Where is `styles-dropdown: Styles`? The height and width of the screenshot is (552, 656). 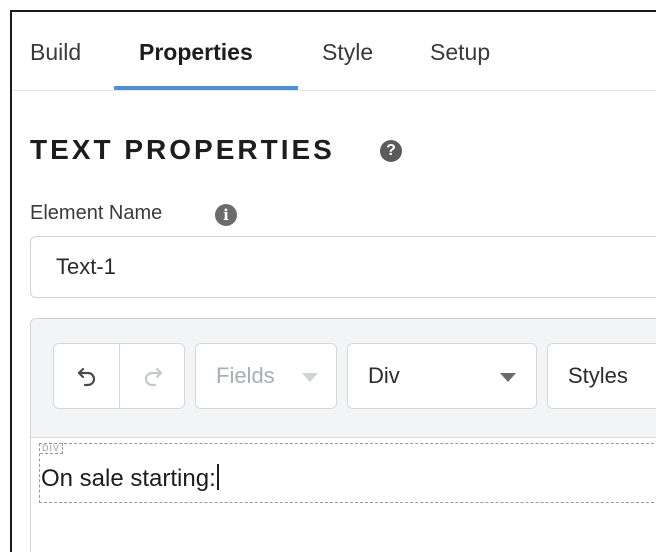 styles-dropdown: Styles is located at coordinates (601, 376).